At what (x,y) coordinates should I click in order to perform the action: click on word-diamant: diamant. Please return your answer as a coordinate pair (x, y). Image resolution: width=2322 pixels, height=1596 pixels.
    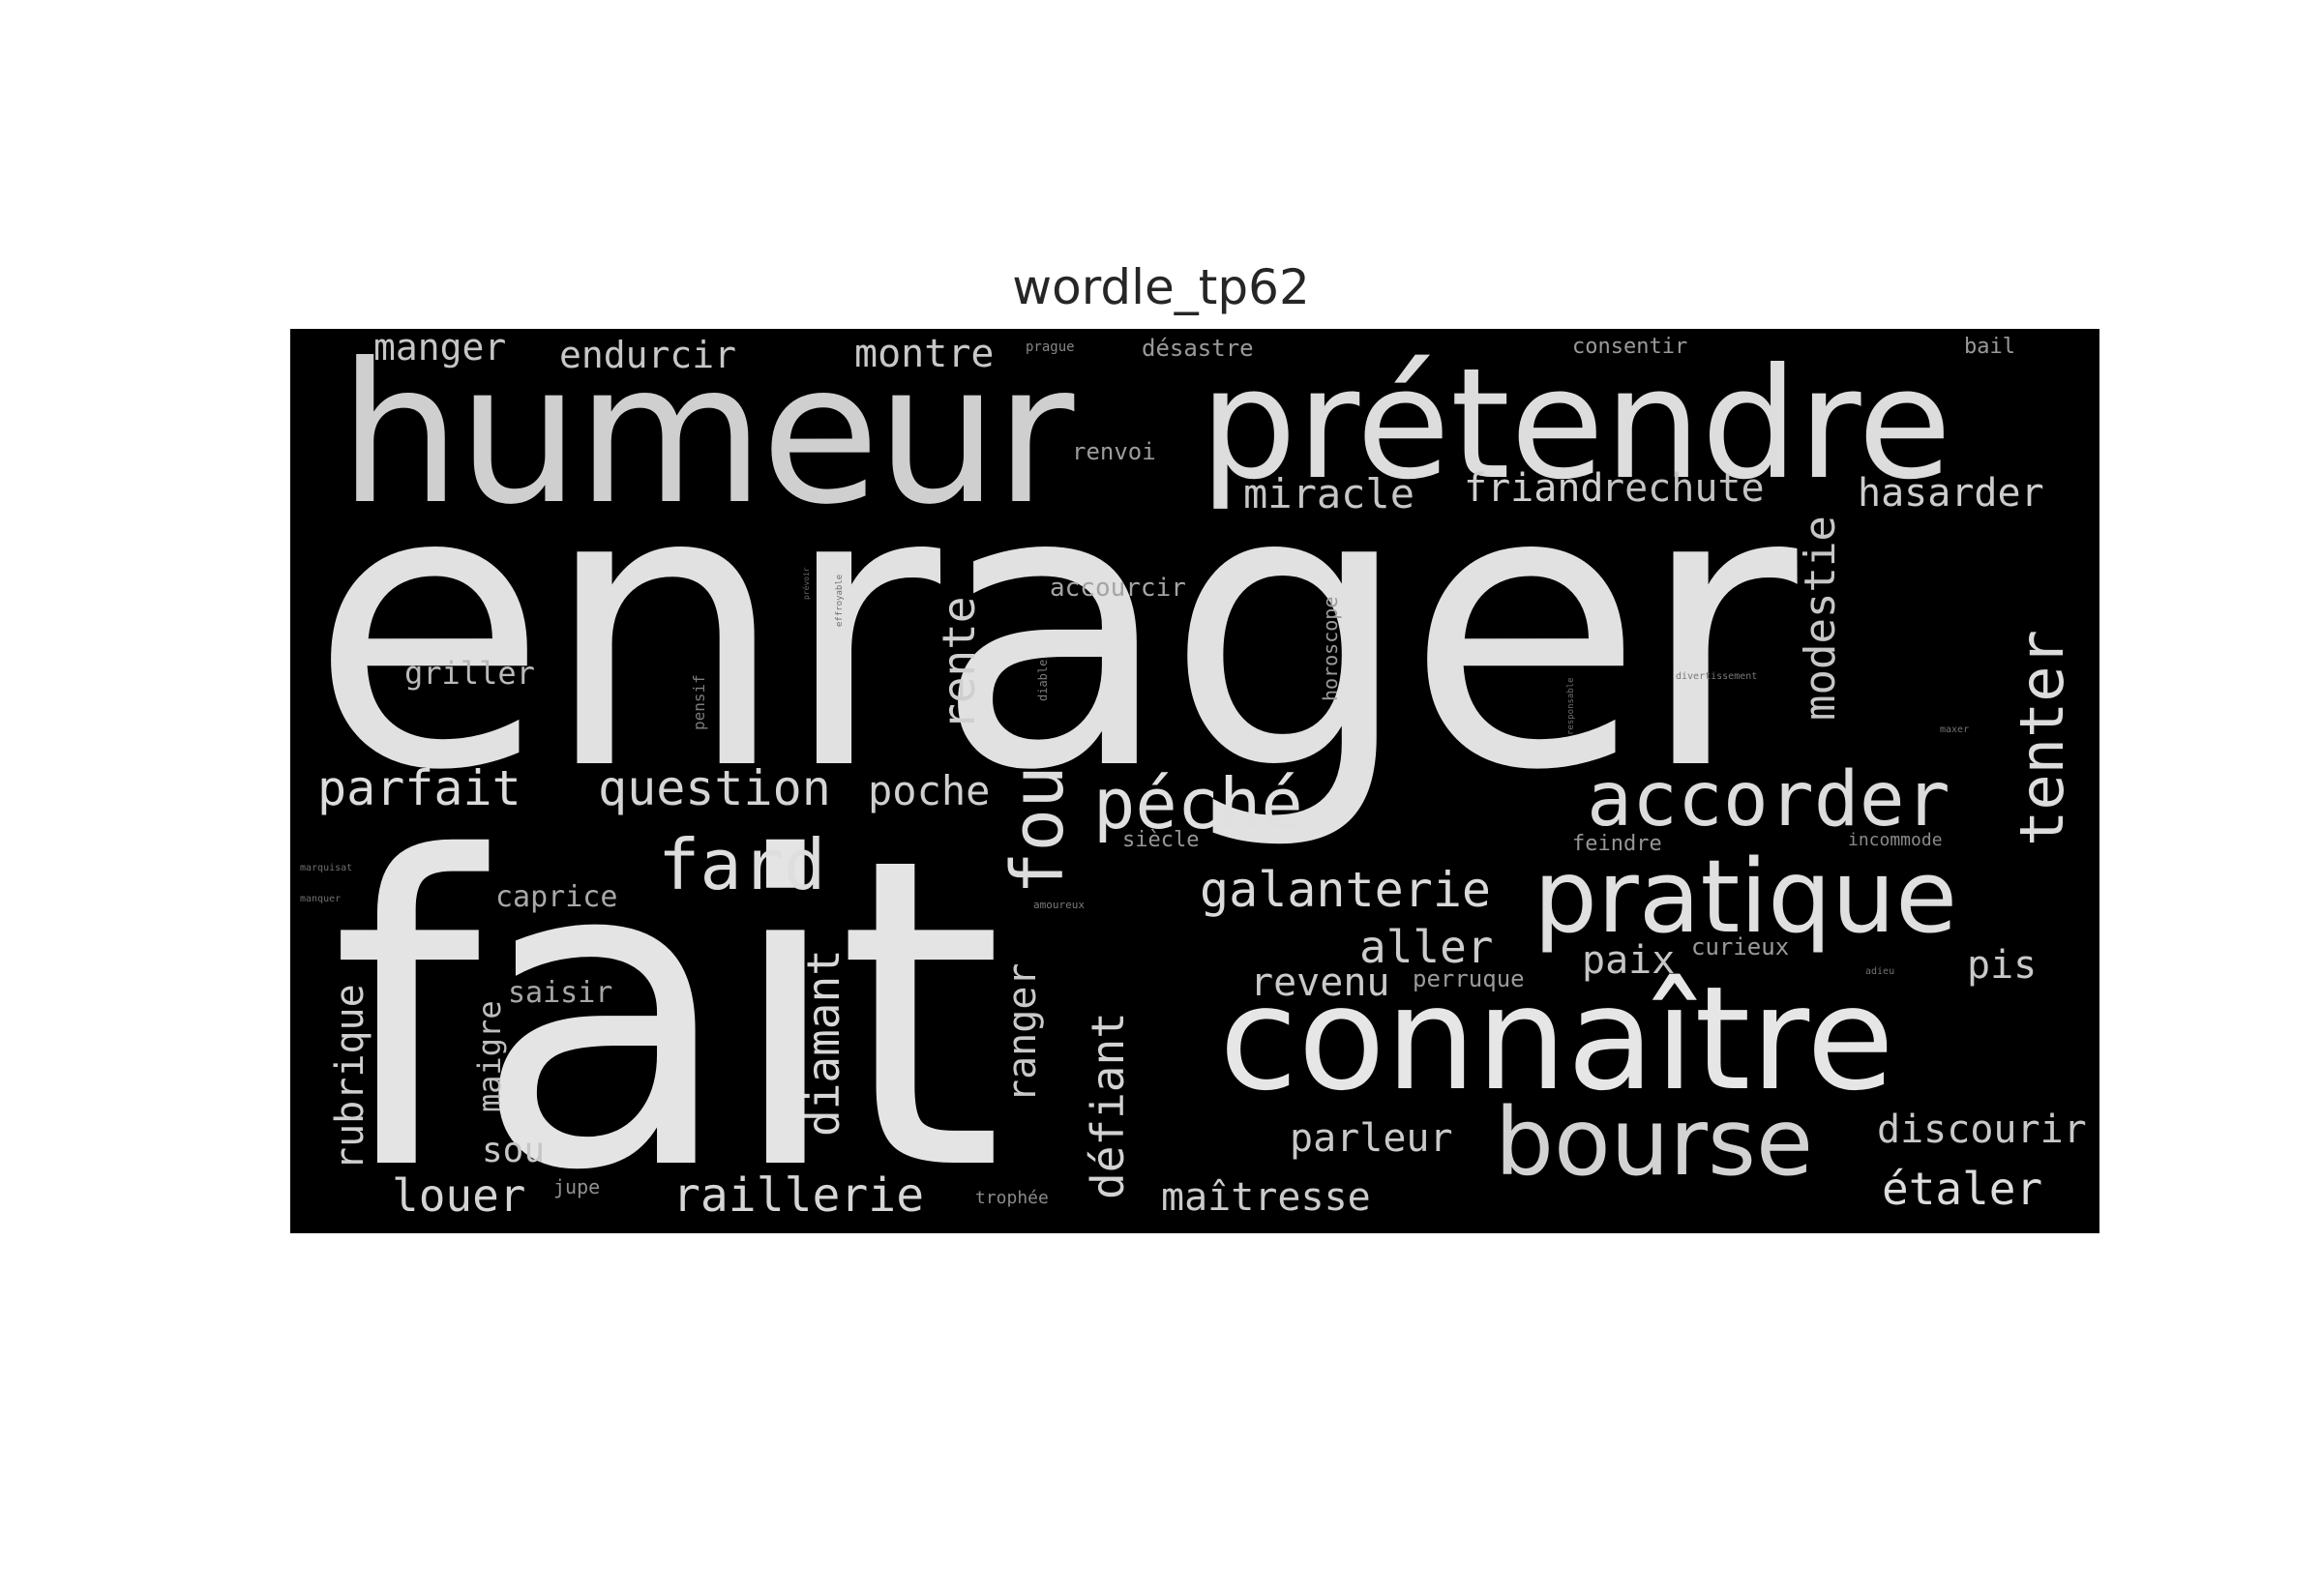
    Looking at the image, I should click on (823, 1043).